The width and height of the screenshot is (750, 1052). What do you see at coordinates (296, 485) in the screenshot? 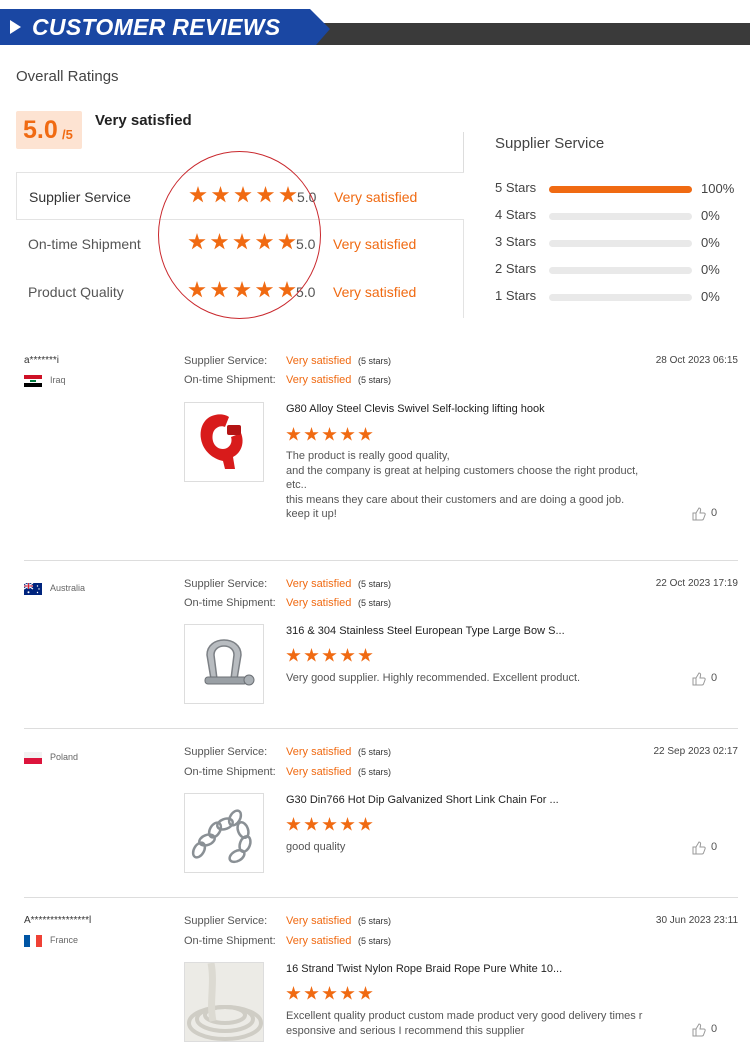
I see `comment-line: etc..` at bounding box center [296, 485].